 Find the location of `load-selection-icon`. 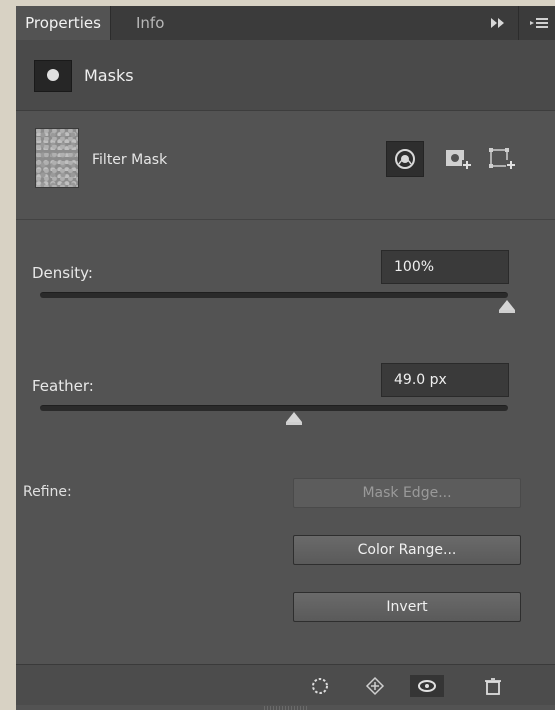

load-selection-icon is located at coordinates (320, 686).